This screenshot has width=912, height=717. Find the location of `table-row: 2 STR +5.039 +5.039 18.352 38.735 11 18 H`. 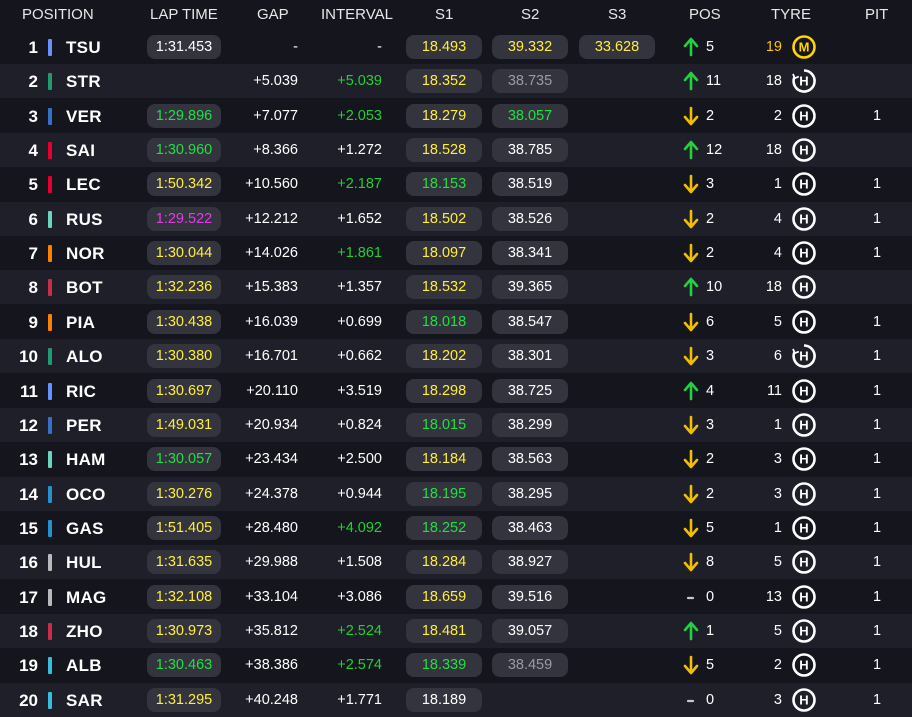

table-row: 2 STR +5.039 +5.039 18.352 38.735 11 18 H is located at coordinates (456, 81).